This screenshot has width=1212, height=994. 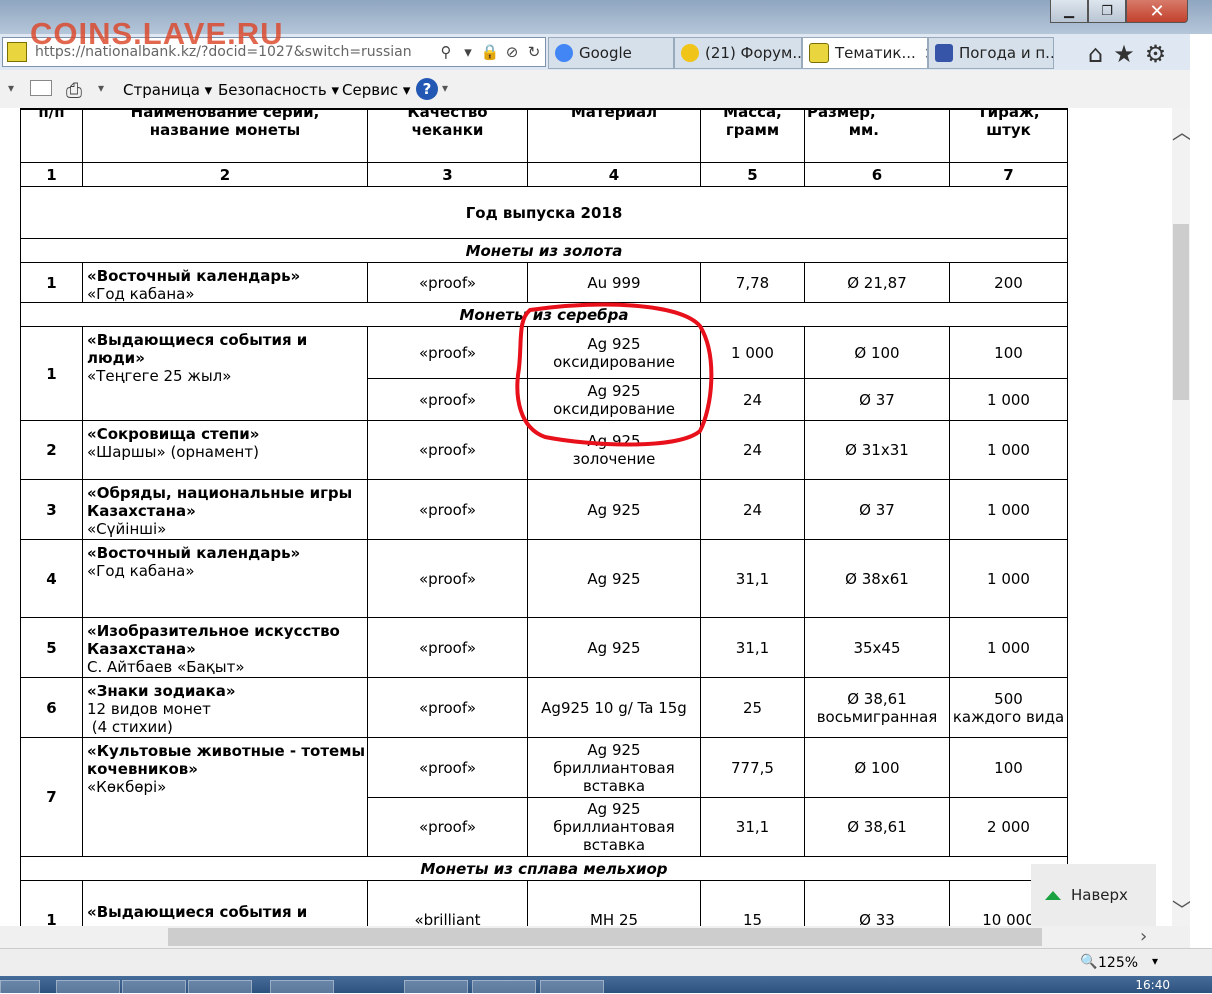 I want to click on size-cell: Ø 100, so click(x=877, y=352).